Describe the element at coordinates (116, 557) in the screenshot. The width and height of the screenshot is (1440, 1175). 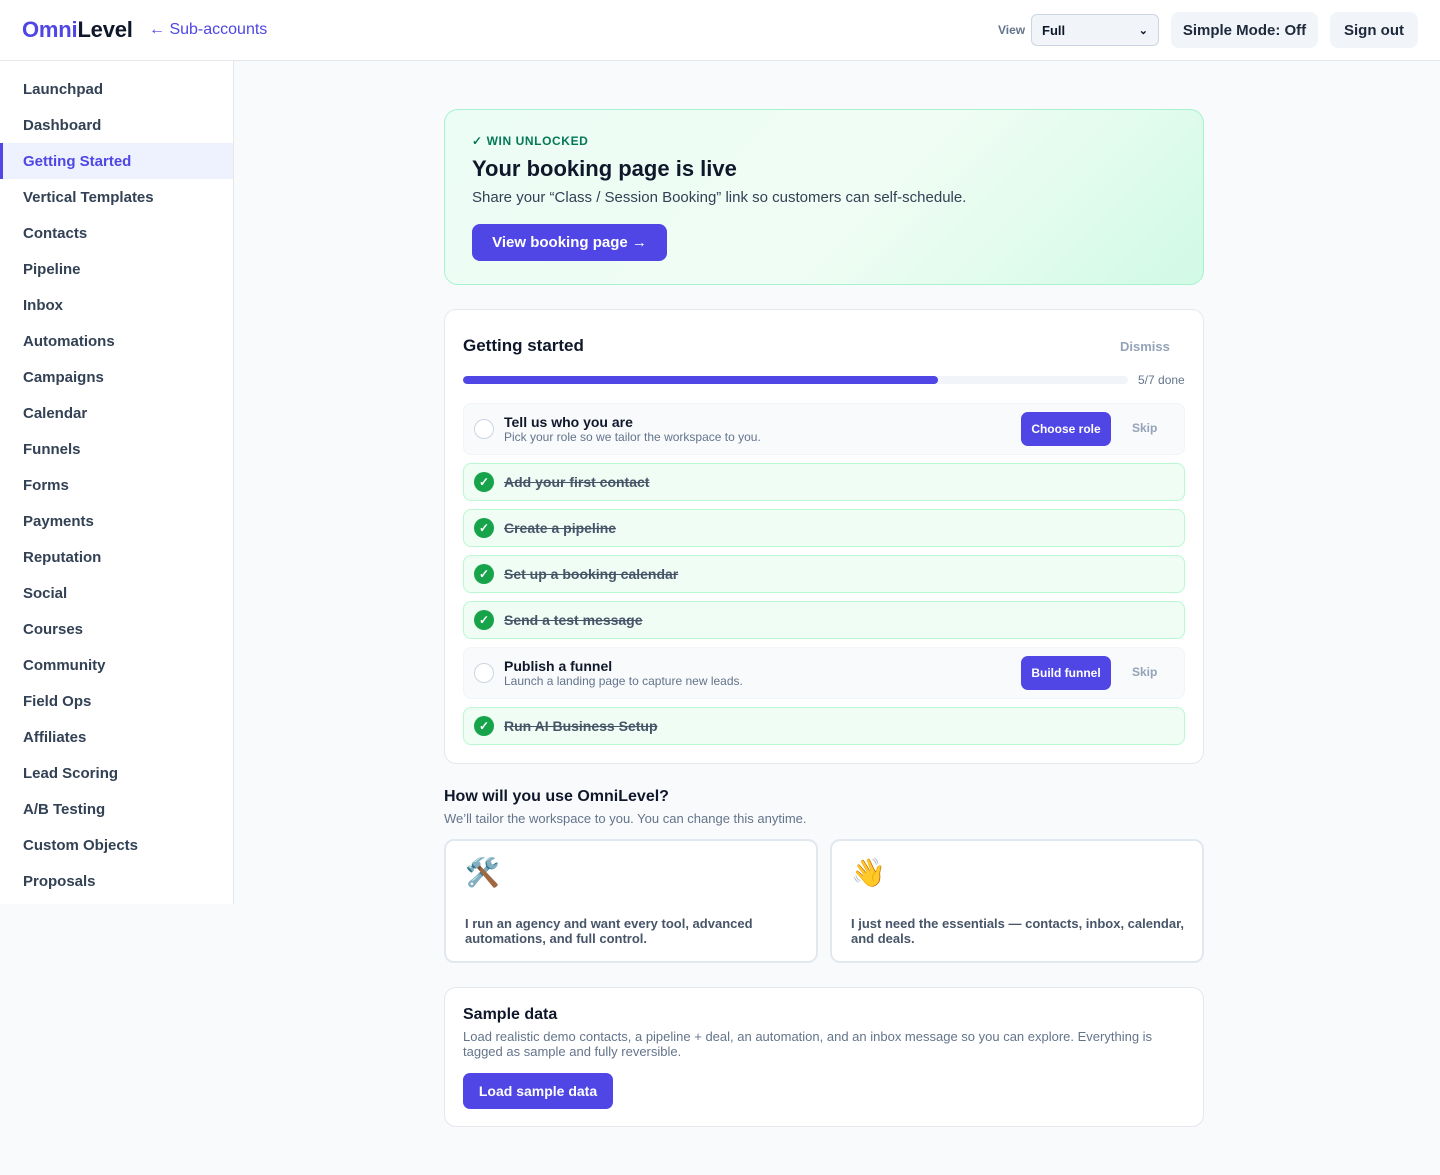
I see `sidebar-item-reputation: Reputation` at that location.